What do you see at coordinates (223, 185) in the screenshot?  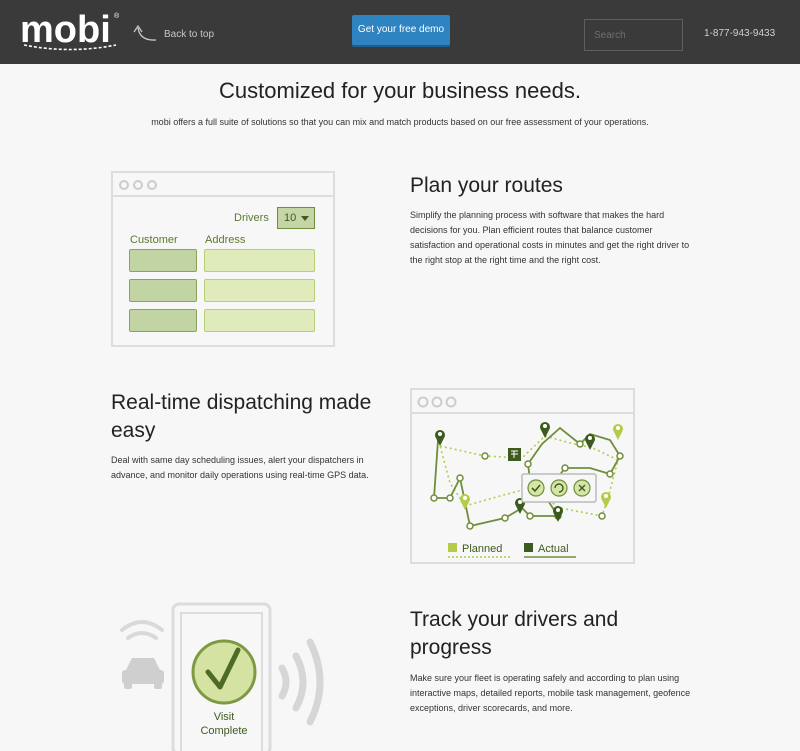 I see `window-titlebar` at bounding box center [223, 185].